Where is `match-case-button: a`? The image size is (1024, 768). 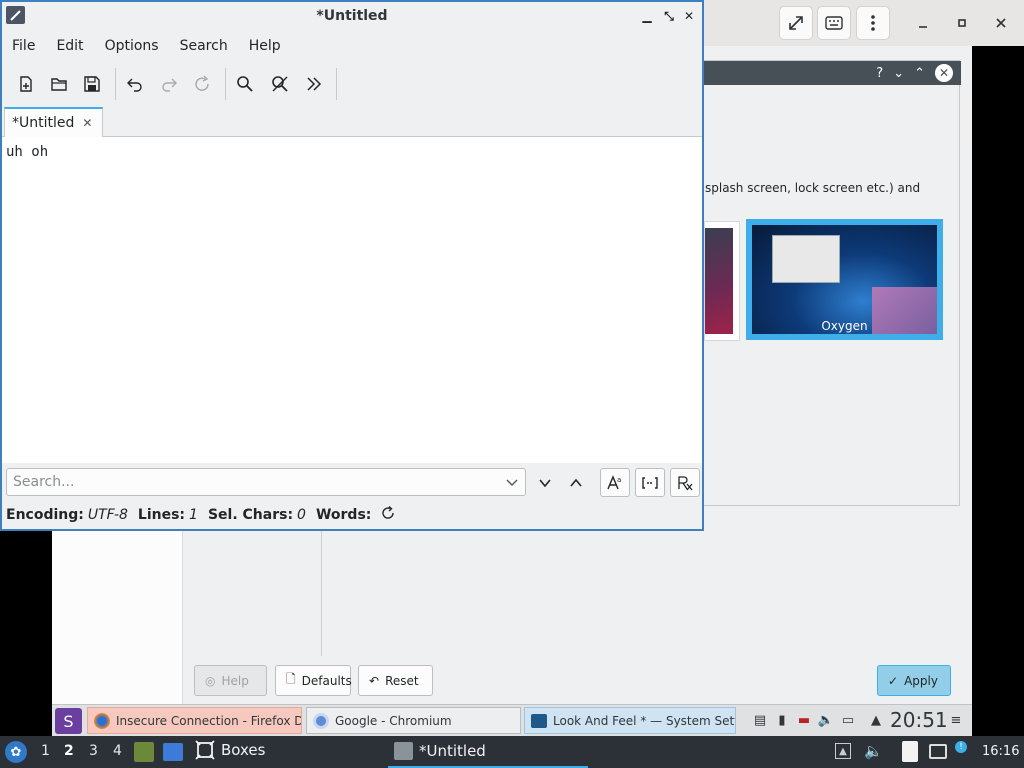
match-case-button: a is located at coordinates (615, 482).